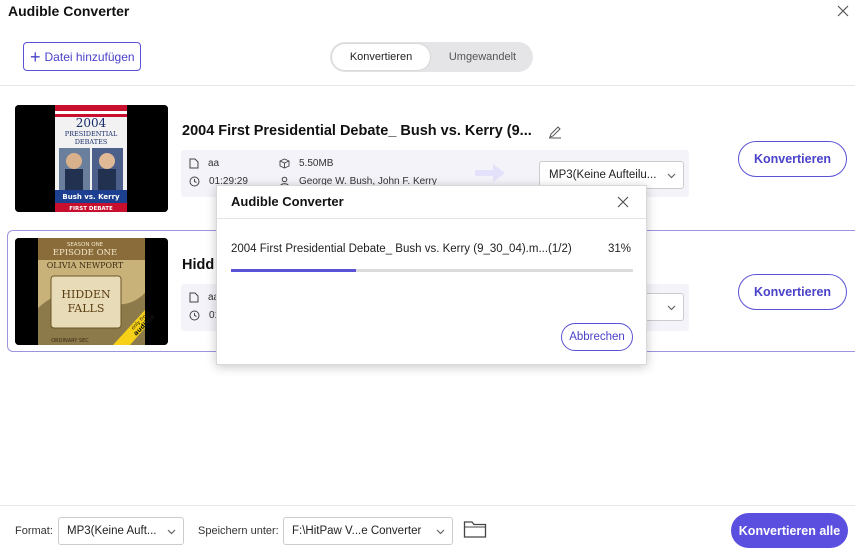  I want to click on save-location-dropdown: F:\HitPaw V...e Converter, so click(368, 531).